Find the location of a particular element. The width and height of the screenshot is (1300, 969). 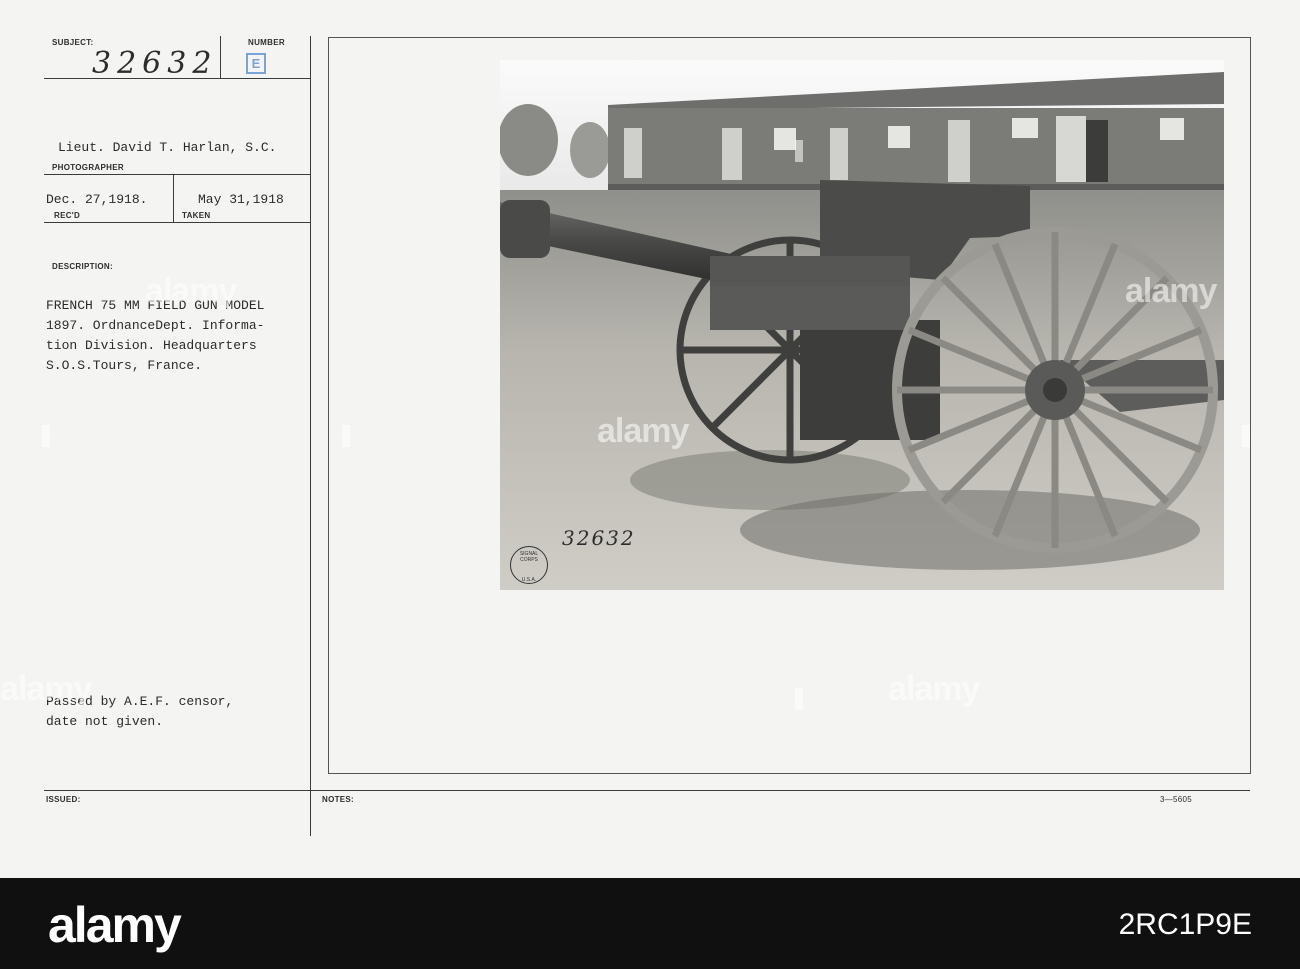

stamp-line: SIGNAL CORPS is located at coordinates (529, 557).